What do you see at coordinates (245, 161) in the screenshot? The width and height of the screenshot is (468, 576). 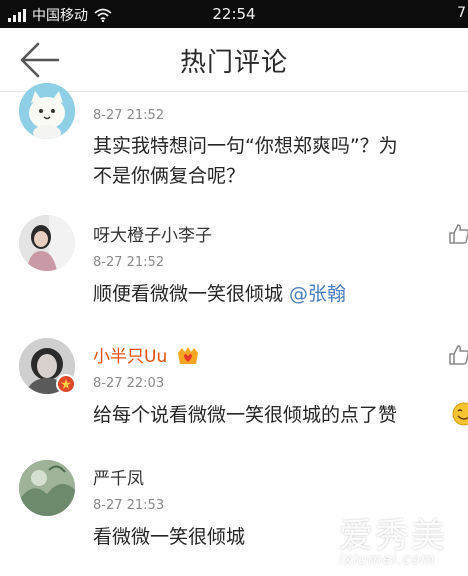 I see `comment-text: 其实我特想问一句“你想郑爽吗”？为 不是你俩复合呢？` at bounding box center [245, 161].